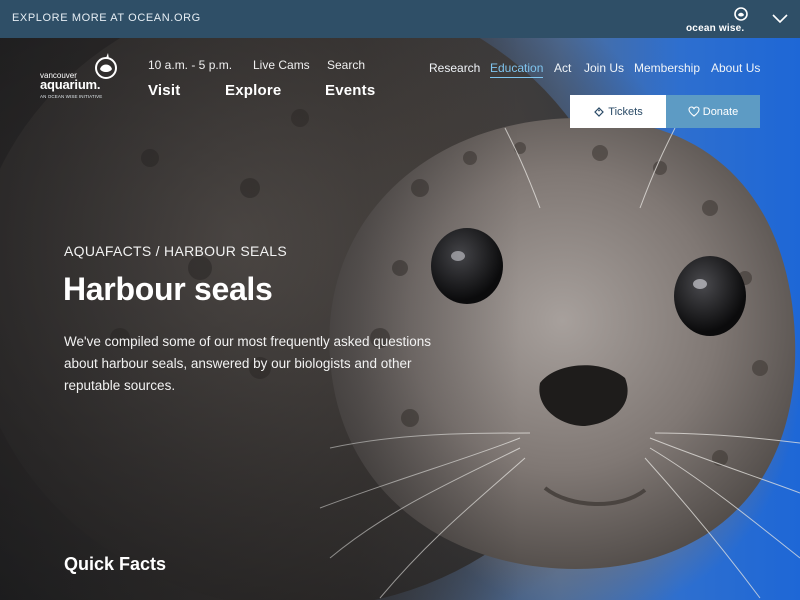 This screenshot has height=600, width=800. I want to click on orca-icon, so click(106, 66).